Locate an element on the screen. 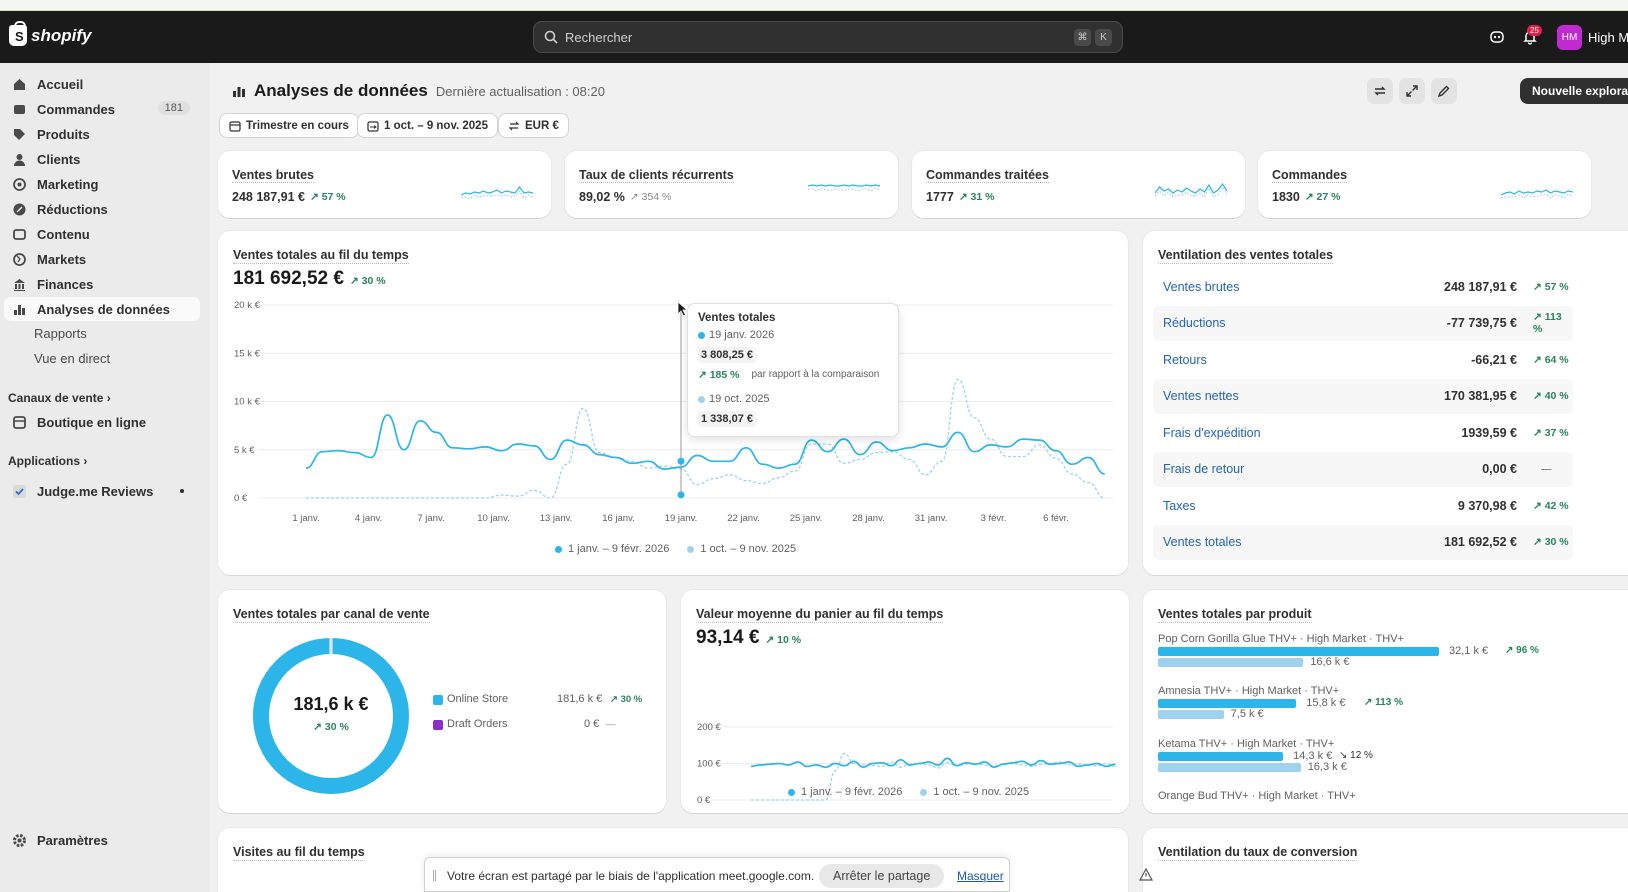 The width and height of the screenshot is (1628, 892). content-icon is located at coordinates (19, 234).